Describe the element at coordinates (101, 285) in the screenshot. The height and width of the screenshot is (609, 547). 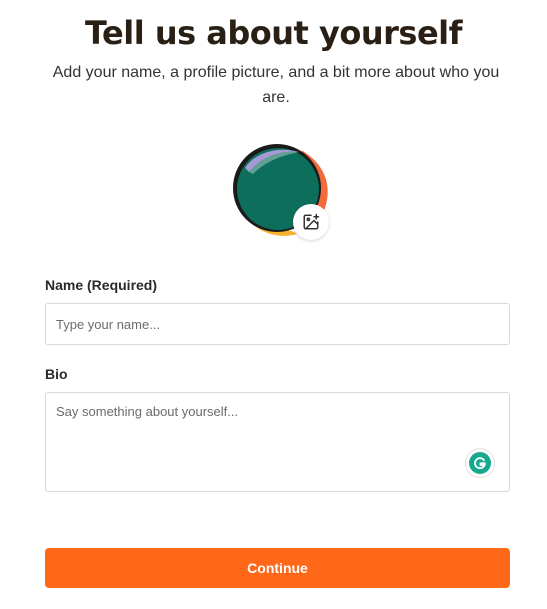
I see `name-label: Name (Required)` at that location.